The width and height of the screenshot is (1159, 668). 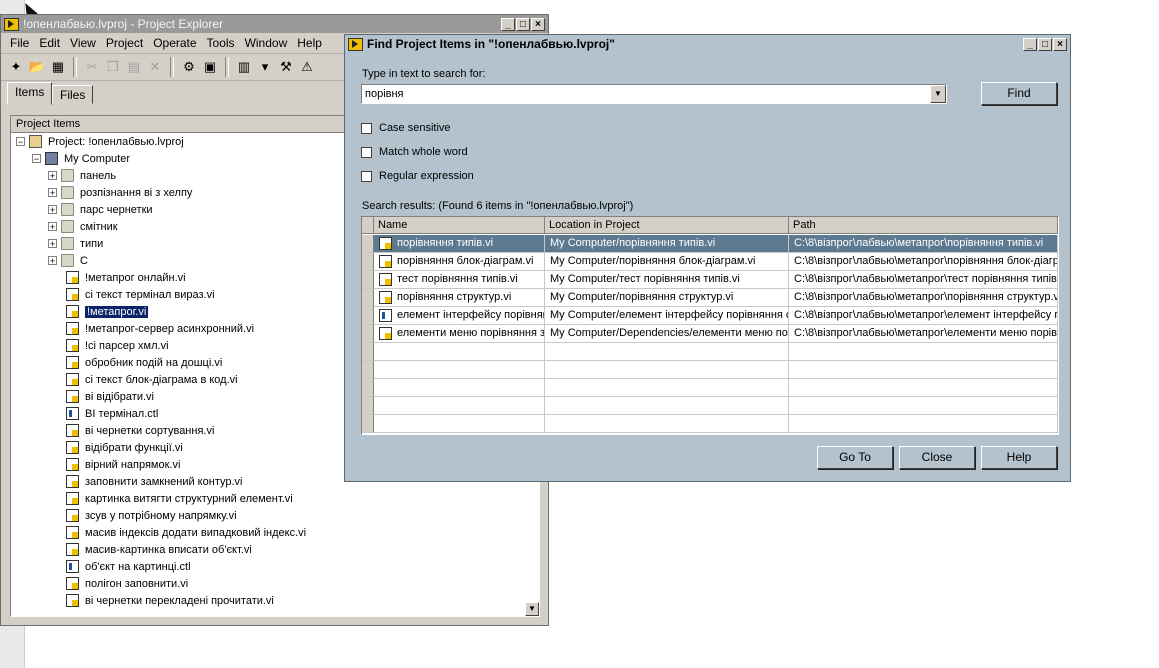 What do you see at coordinates (112, 413) in the screenshot?
I see `tree-item: ВІ термінал.ctl` at bounding box center [112, 413].